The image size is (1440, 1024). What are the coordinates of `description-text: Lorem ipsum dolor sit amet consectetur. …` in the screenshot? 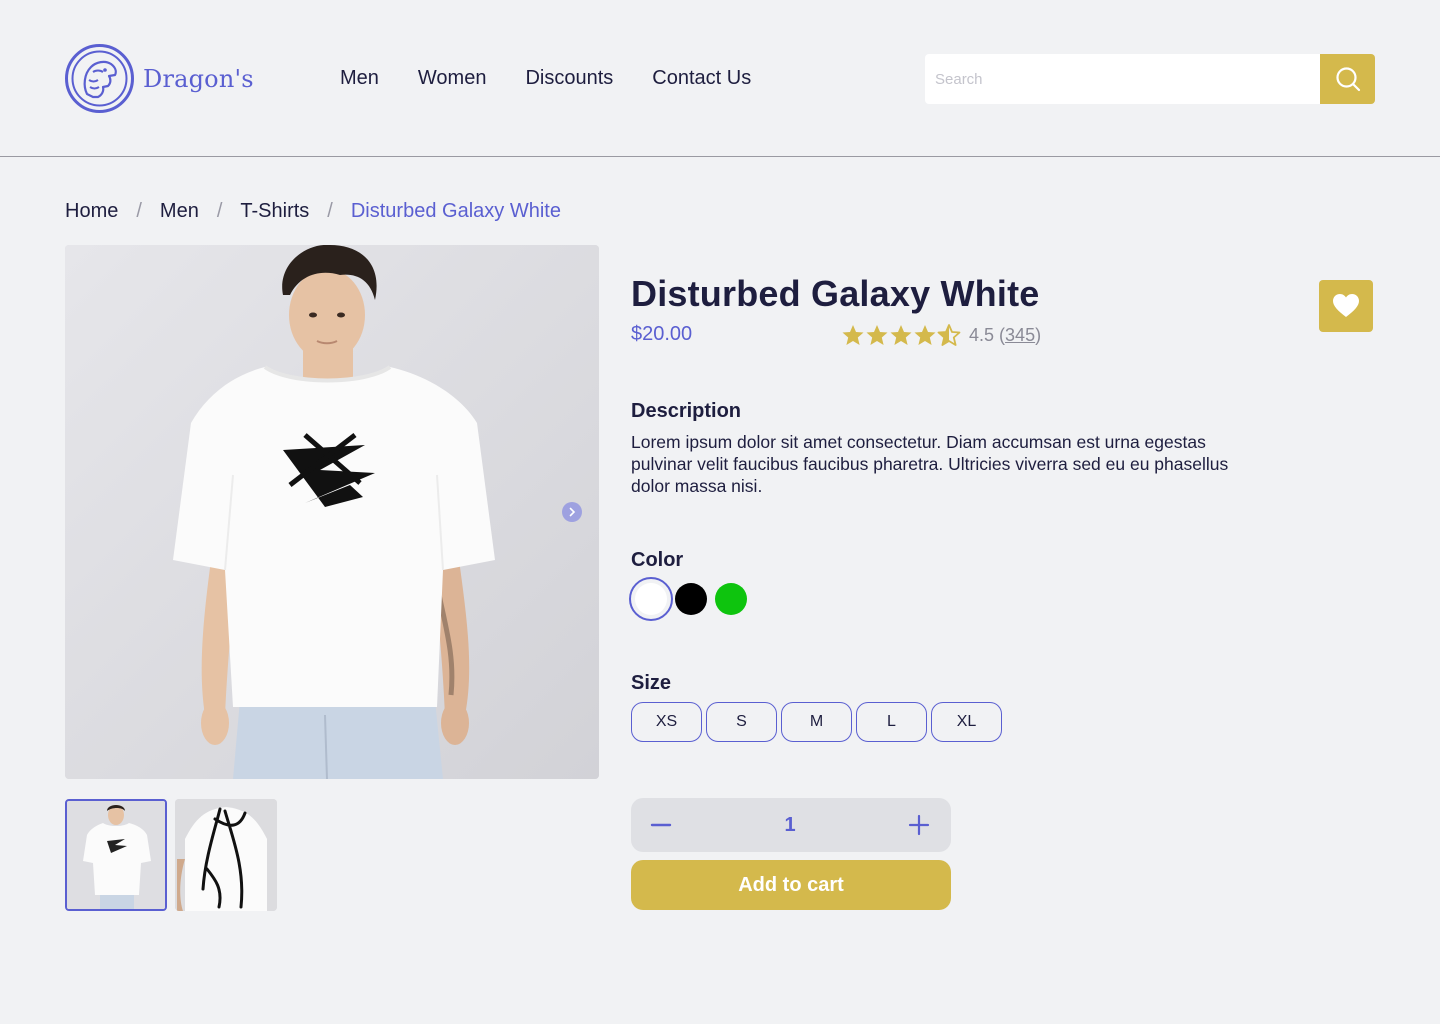 It's located at (930, 464).